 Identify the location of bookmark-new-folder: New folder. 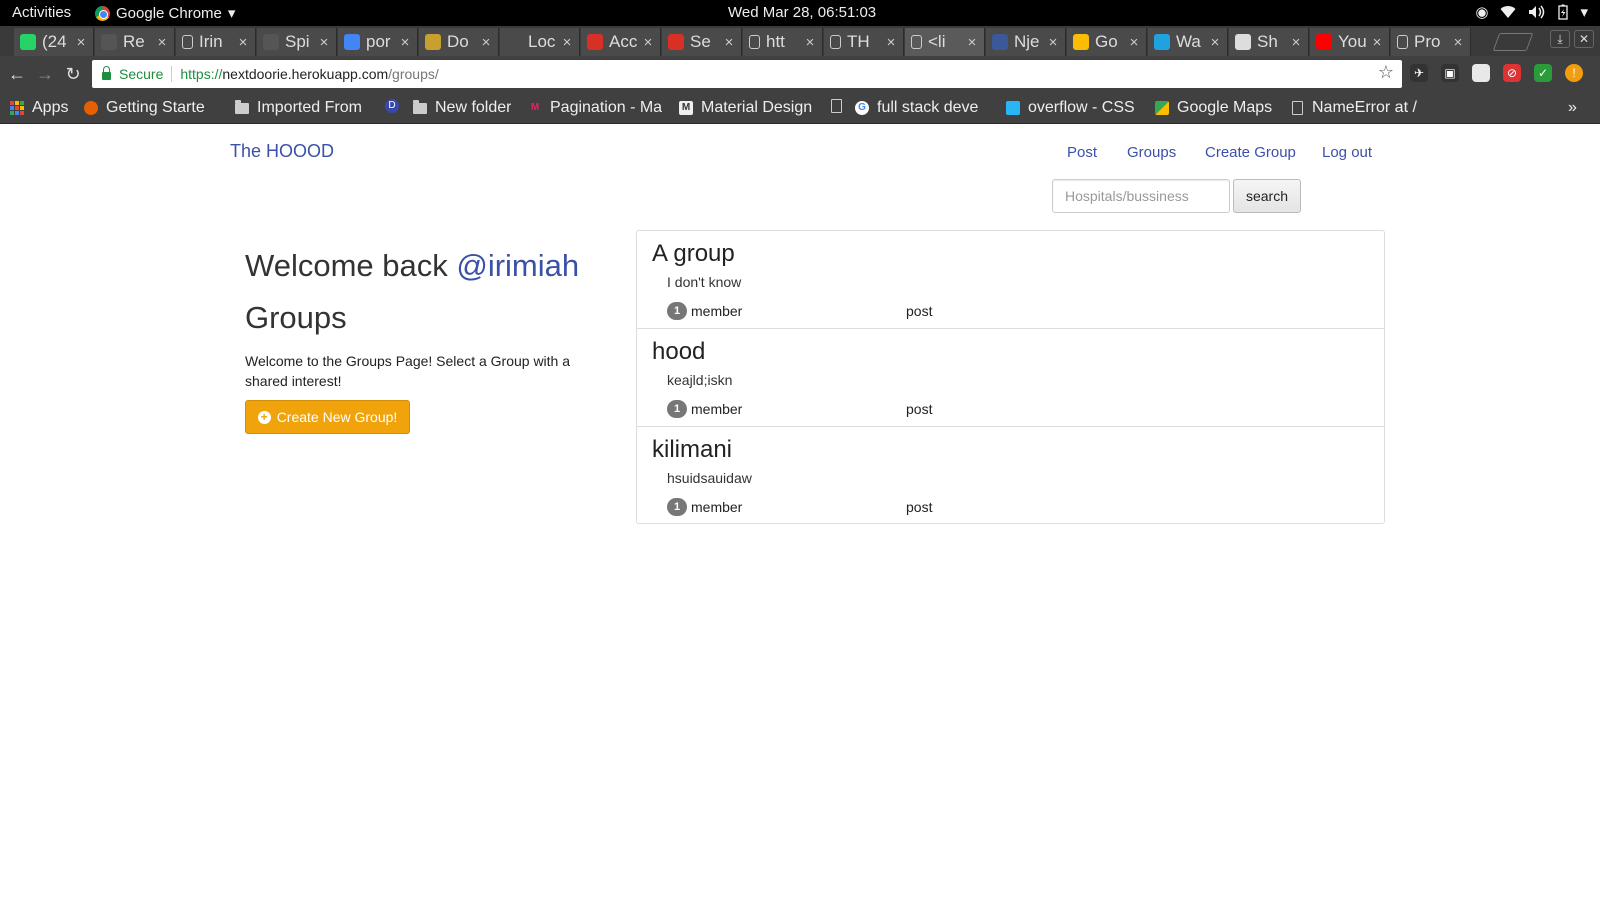
(462, 108).